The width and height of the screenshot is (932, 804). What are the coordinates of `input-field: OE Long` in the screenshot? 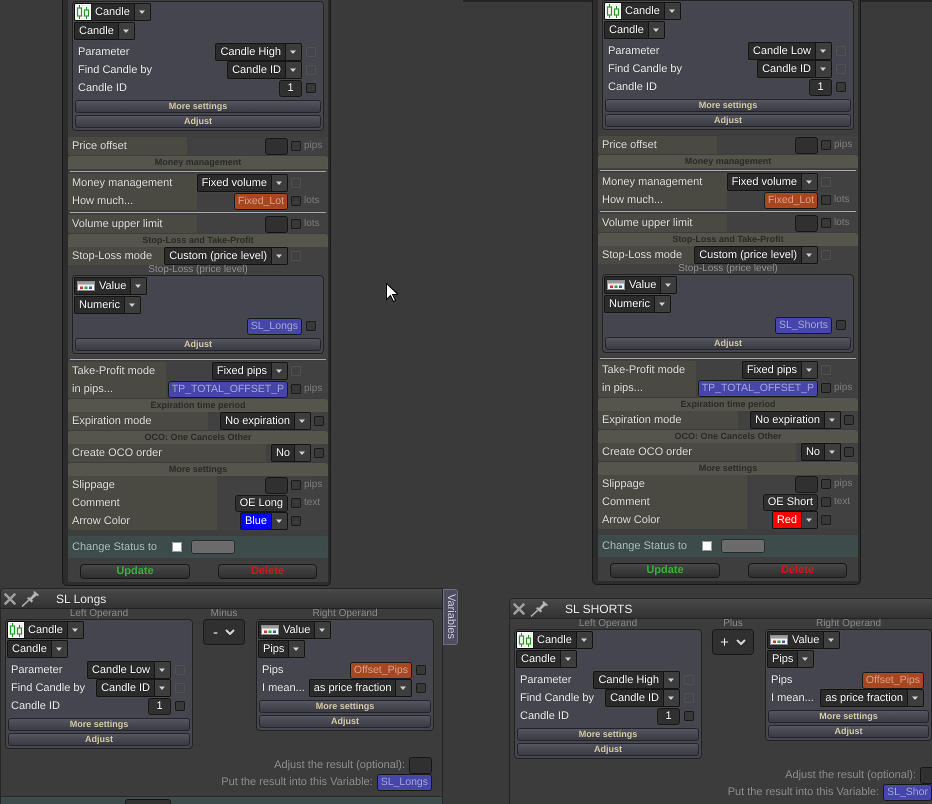 It's located at (261, 503).